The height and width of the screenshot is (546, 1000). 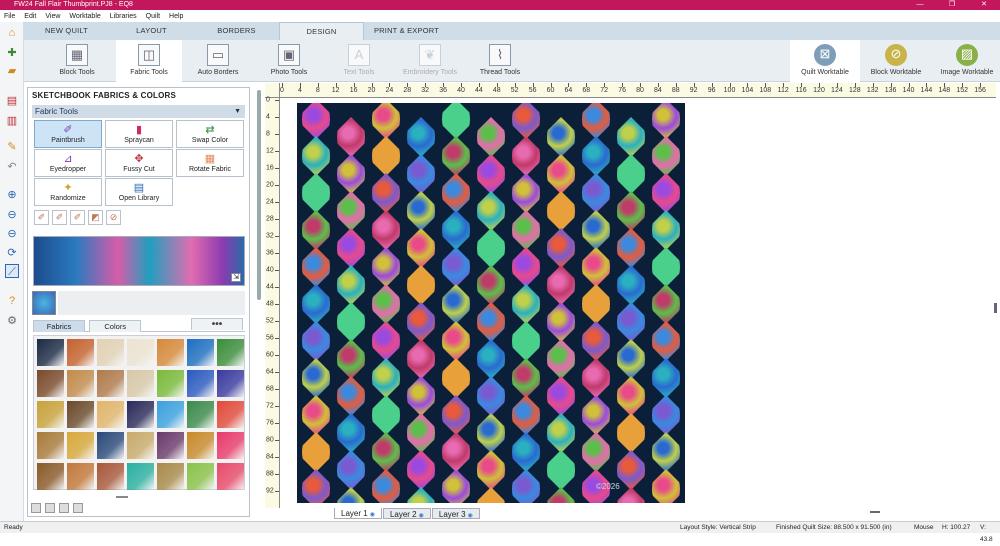 What do you see at coordinates (236, 277) in the screenshot?
I see `expand-preview-icon: ⇲` at bounding box center [236, 277].